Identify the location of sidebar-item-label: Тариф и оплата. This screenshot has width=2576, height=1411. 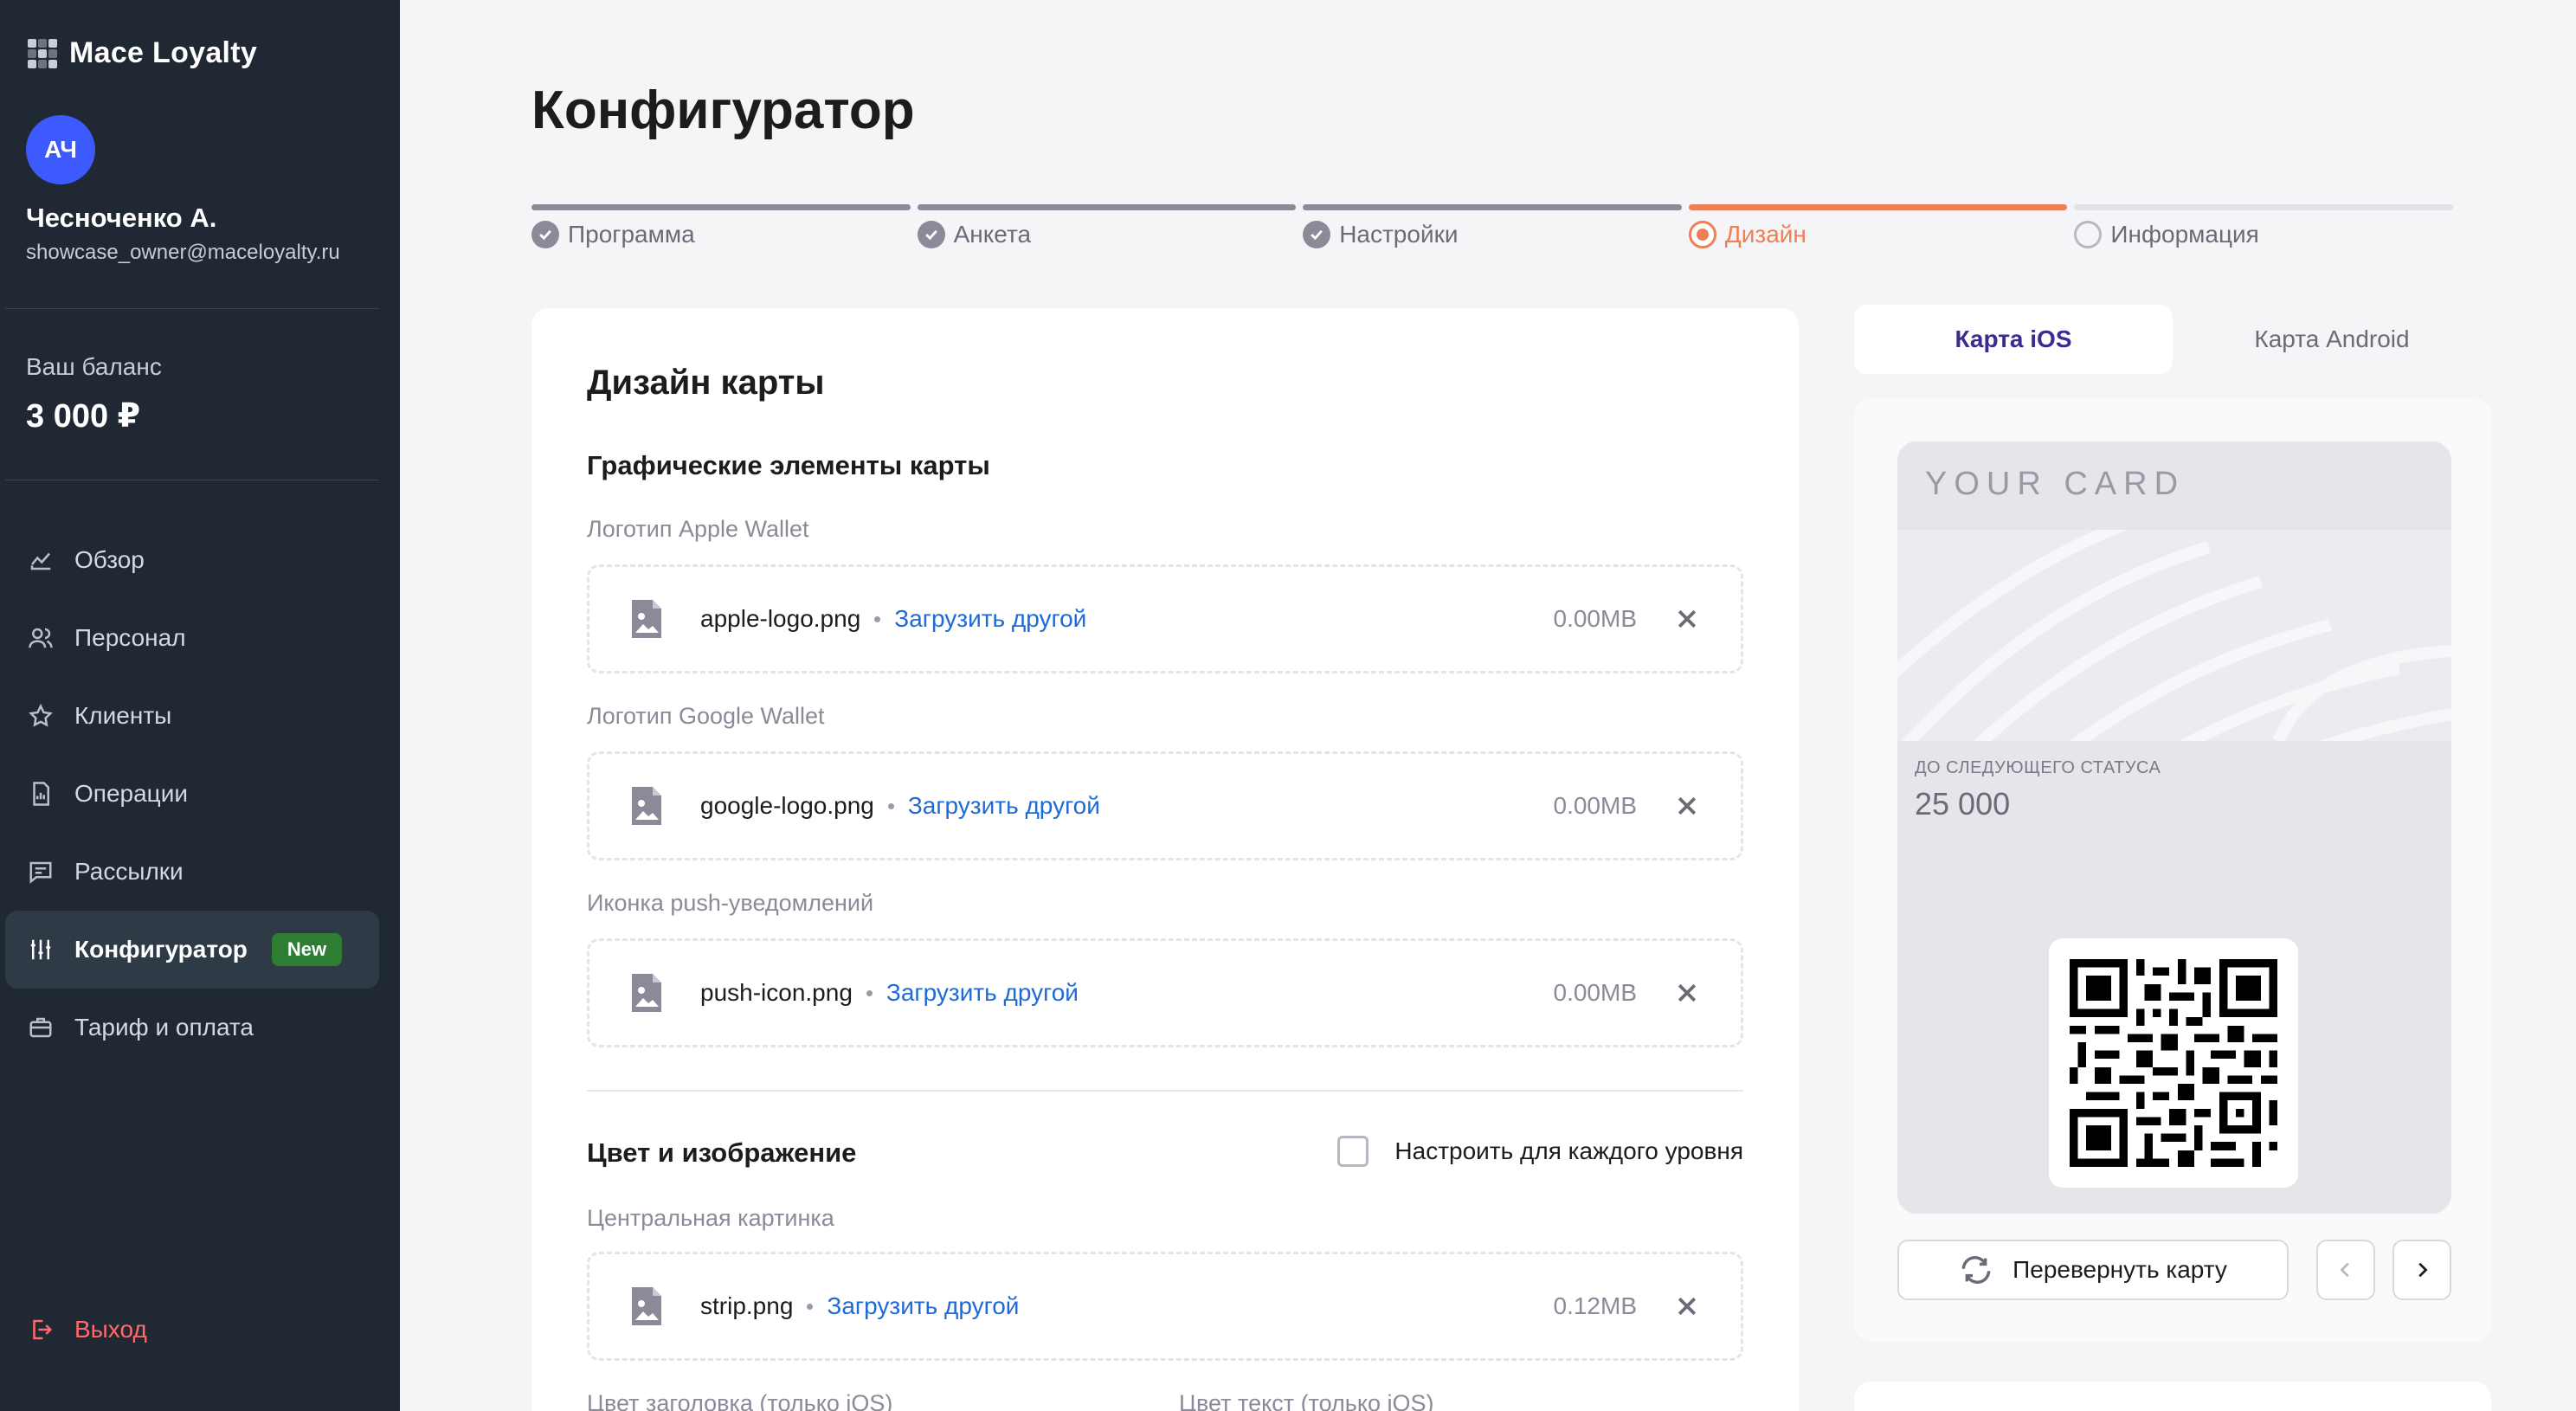
(164, 1027).